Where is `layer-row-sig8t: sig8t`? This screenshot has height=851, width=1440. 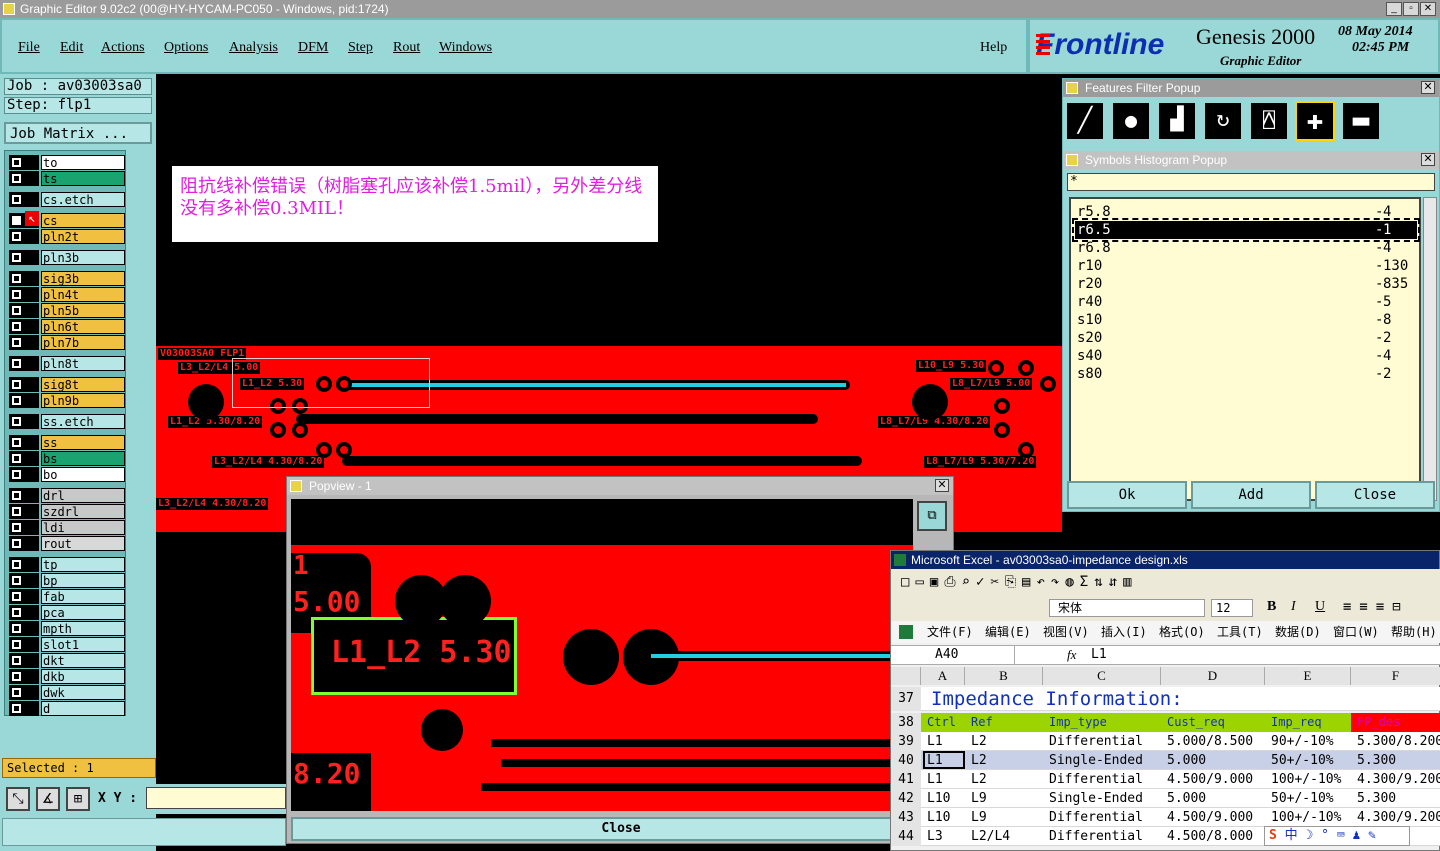 layer-row-sig8t: sig8t is located at coordinates (67, 384).